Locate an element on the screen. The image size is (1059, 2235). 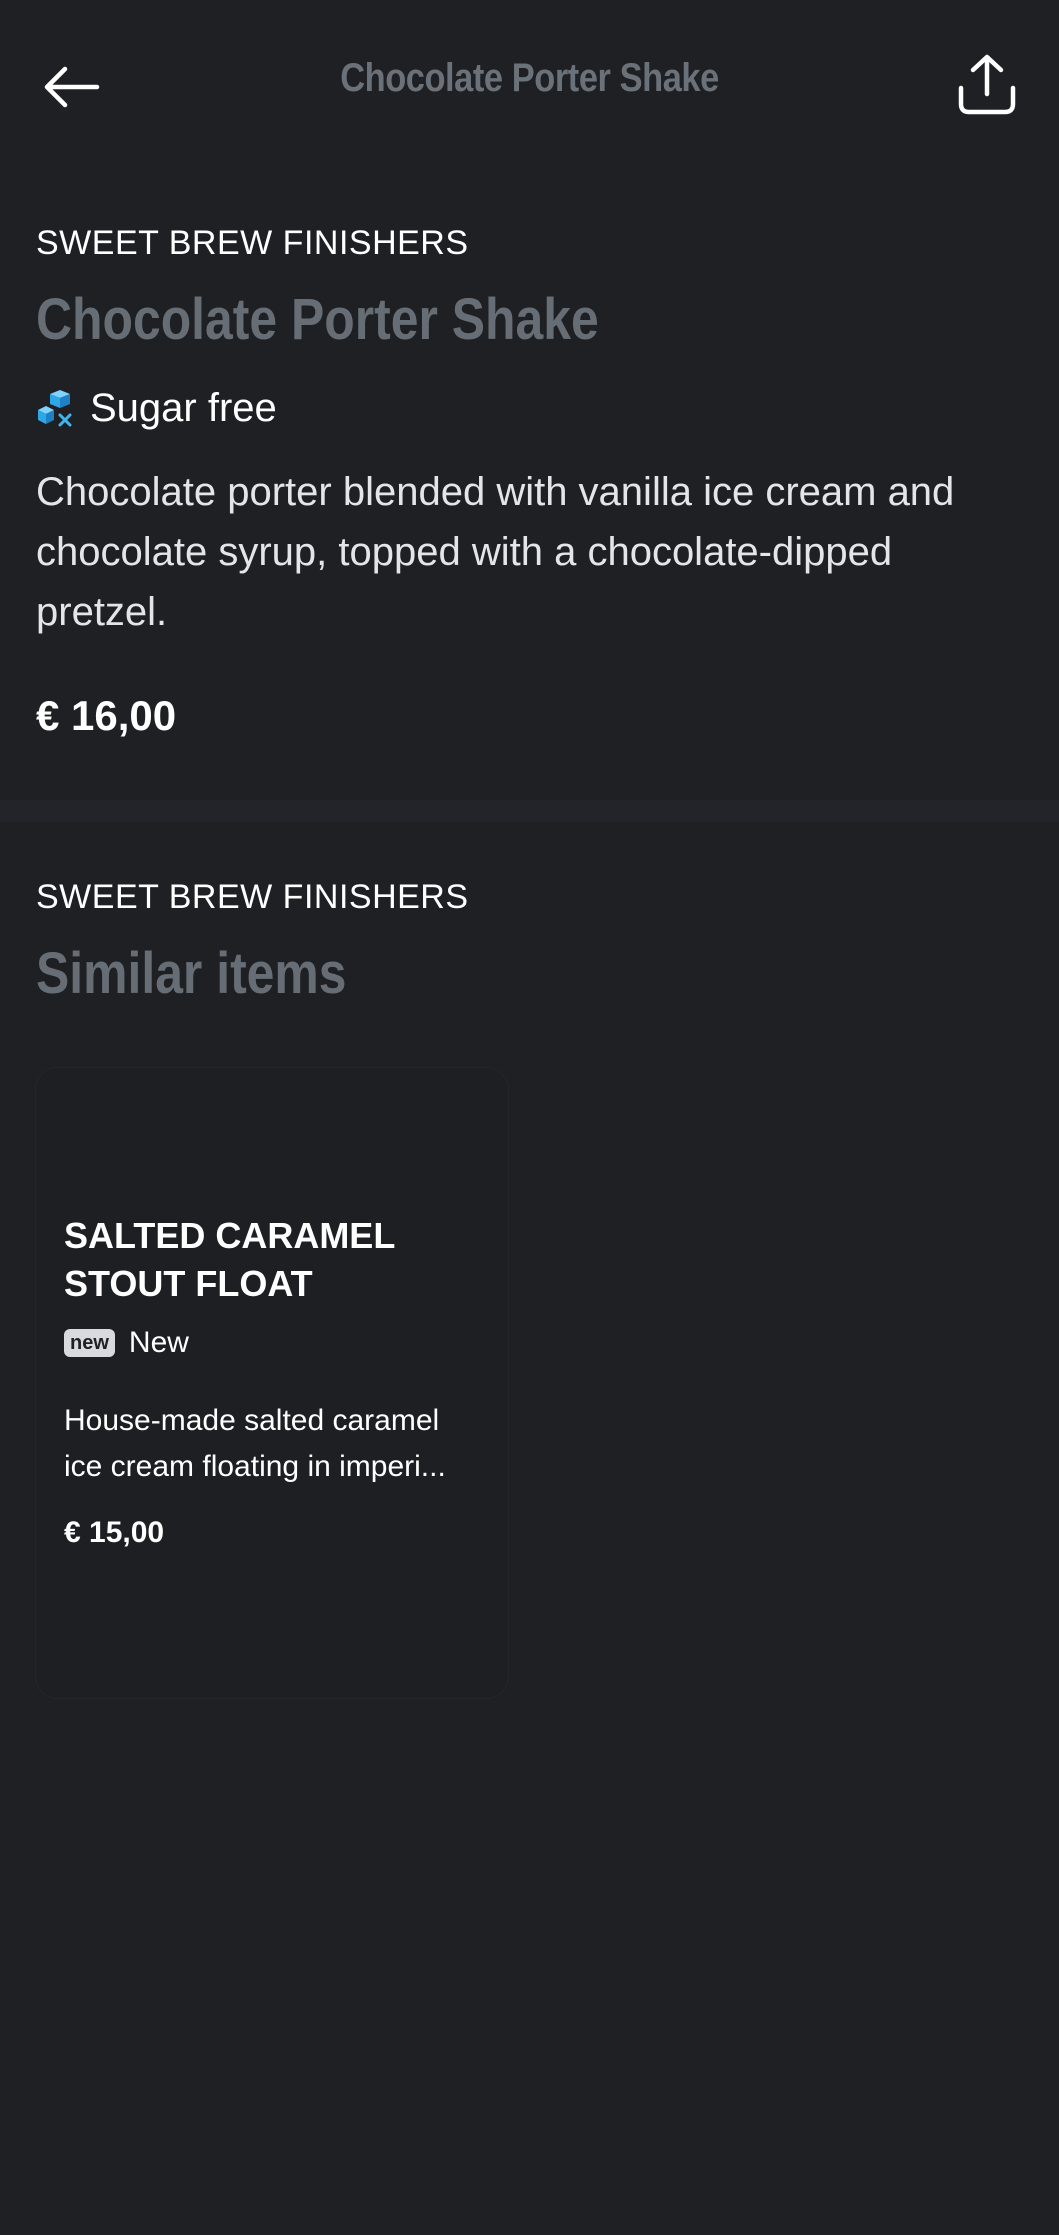
item-name: Chocolate Porter Shake is located at coordinates (317, 319).